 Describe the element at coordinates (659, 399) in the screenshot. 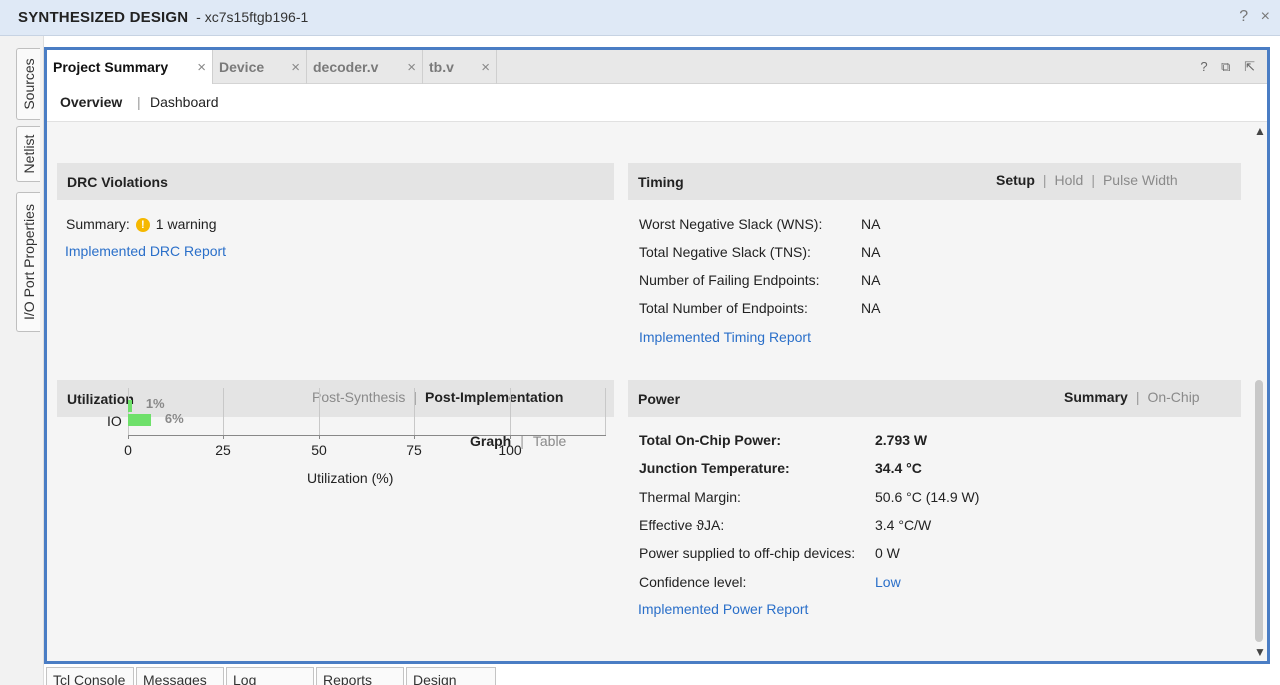

I see `power-title: Power` at that location.